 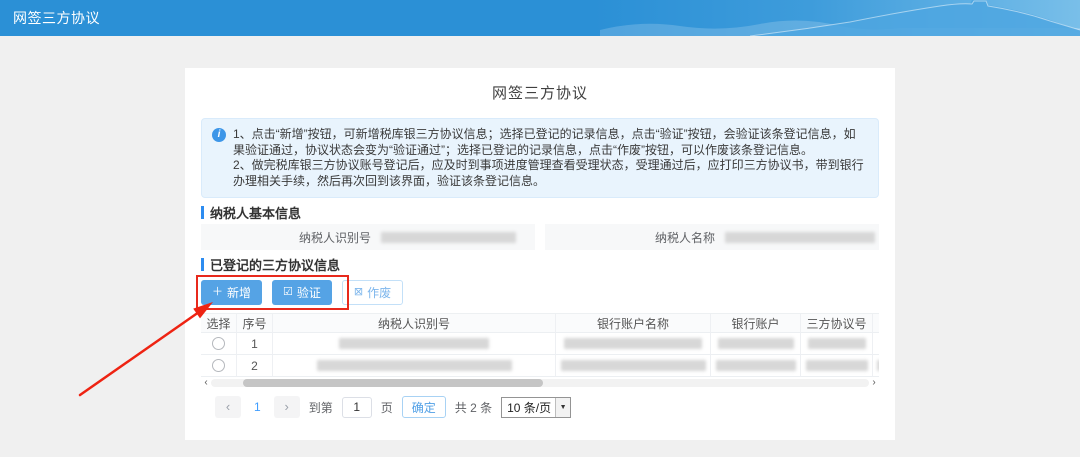 I want to click on table-row: 1, so click(x=540, y=344).